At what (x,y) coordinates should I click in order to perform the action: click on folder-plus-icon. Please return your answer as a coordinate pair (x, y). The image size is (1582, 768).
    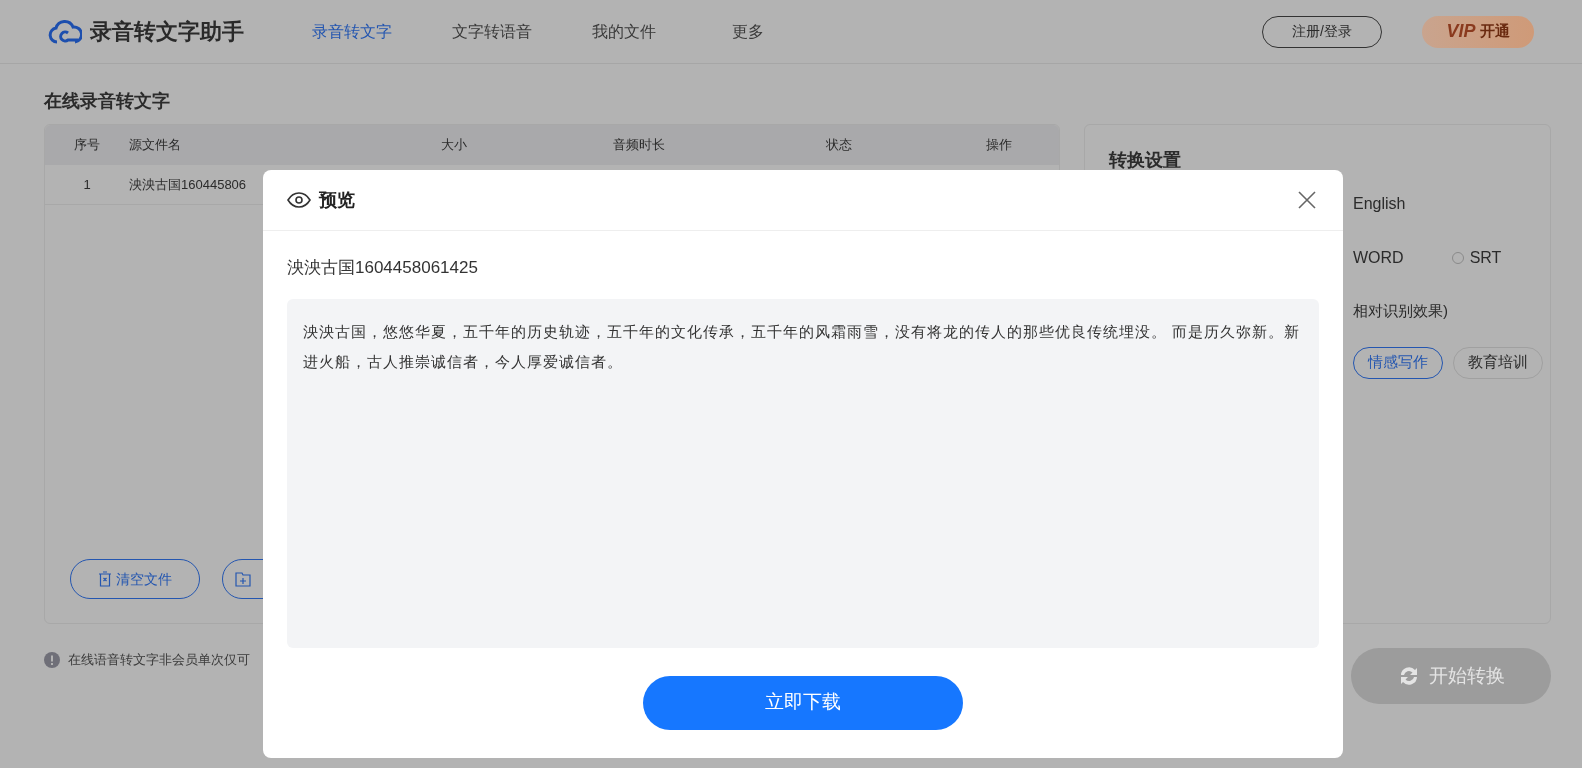
    Looking at the image, I should click on (243, 579).